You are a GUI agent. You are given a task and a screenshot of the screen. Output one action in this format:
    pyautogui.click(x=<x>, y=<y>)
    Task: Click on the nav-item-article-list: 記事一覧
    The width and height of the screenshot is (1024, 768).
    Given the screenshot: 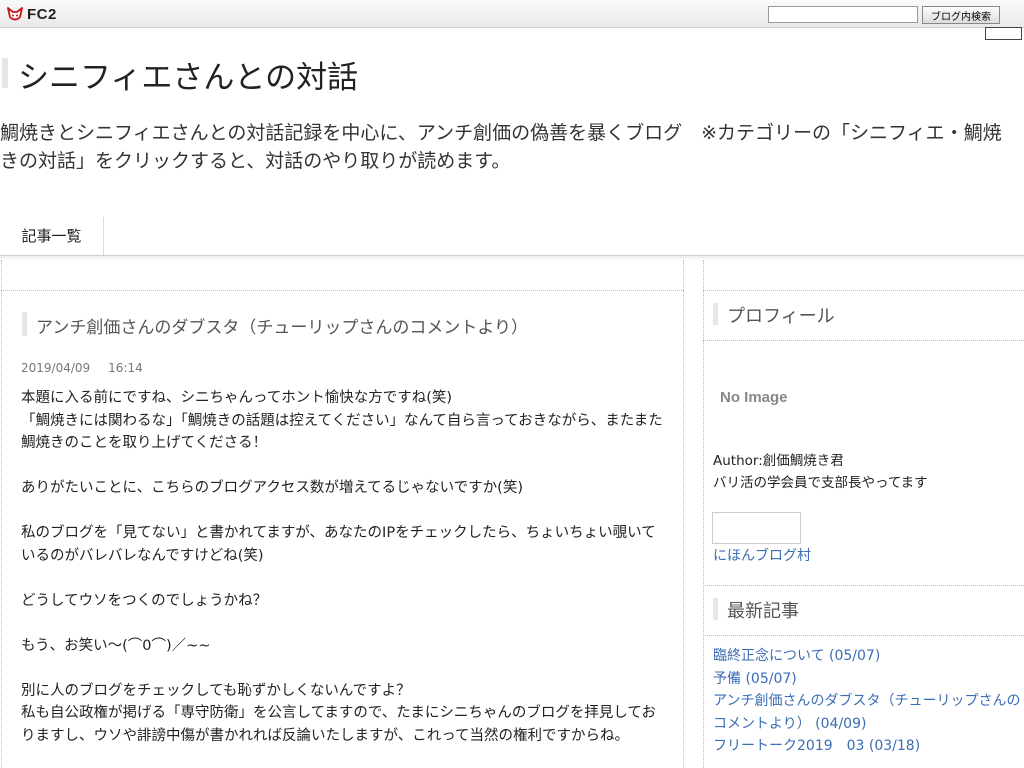 What is the action you would take?
    pyautogui.click(x=52, y=236)
    